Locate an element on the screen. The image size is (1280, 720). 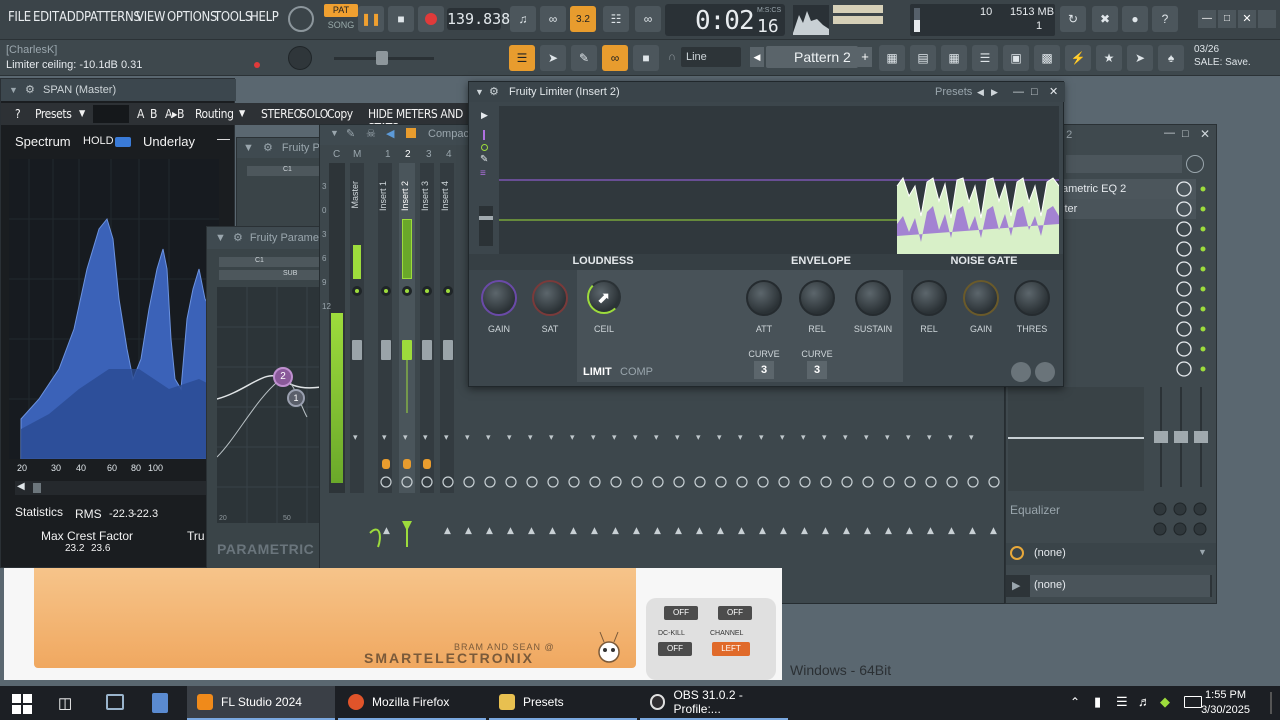
menu-view: VIEW is located at coordinates (151, 17).